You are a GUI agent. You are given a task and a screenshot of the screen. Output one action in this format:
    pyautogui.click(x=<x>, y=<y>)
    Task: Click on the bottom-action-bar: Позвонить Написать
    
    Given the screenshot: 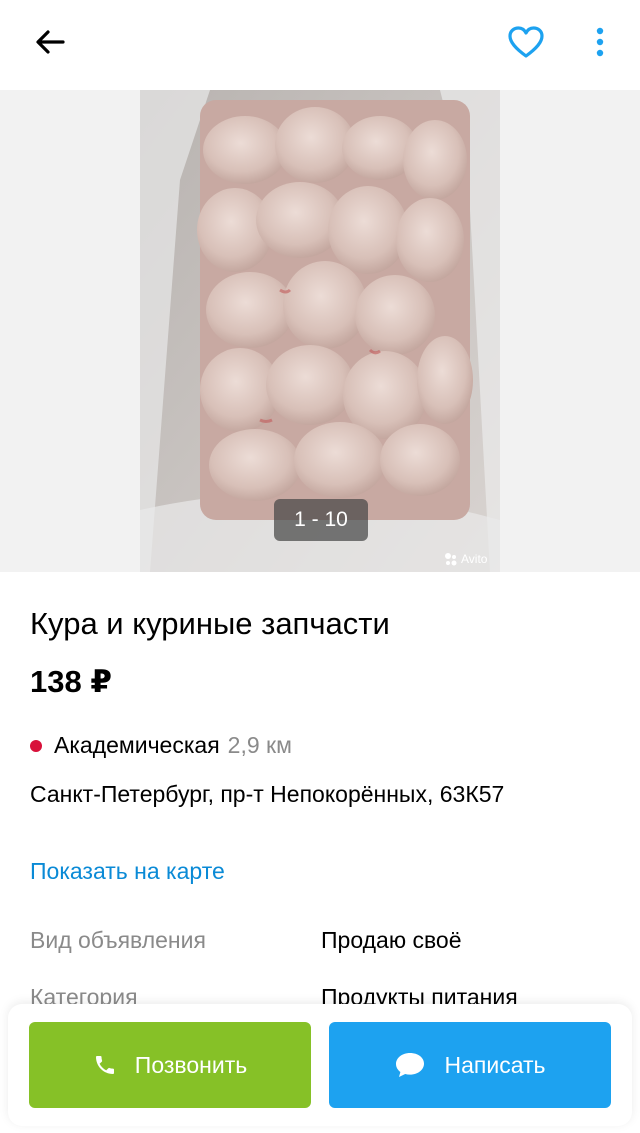 What is the action you would take?
    pyautogui.click(x=320, y=1065)
    